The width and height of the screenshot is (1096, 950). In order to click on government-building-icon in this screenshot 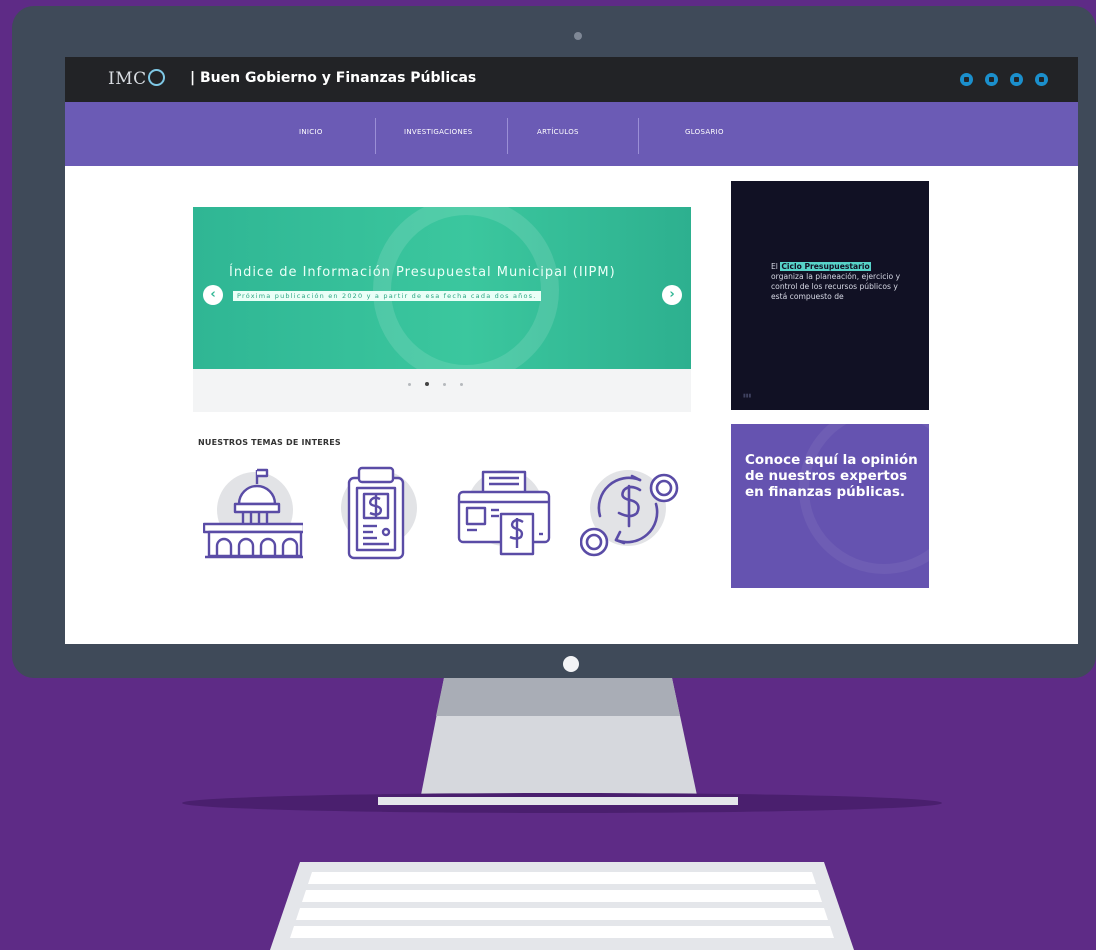, I will do `click(253, 514)`.